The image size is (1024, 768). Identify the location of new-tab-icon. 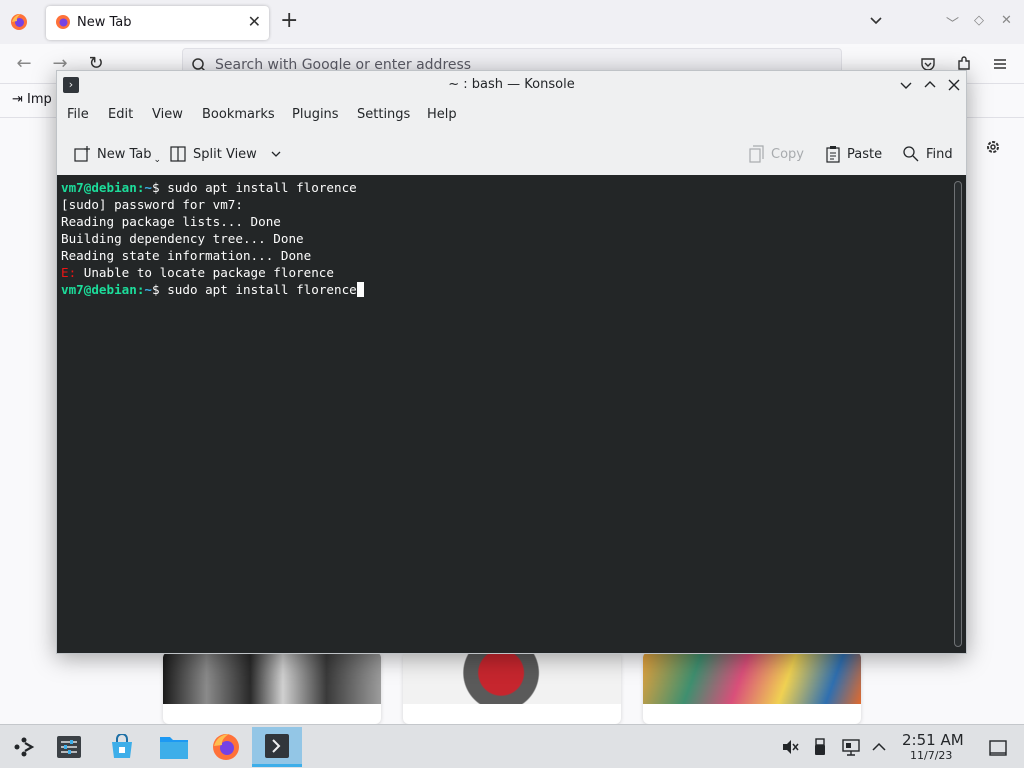
(82, 154).